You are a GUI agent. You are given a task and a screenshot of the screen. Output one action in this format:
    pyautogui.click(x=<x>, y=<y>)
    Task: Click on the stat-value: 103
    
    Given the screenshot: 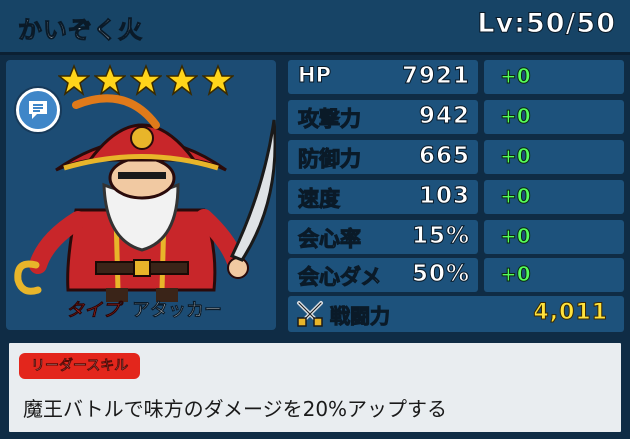 What is the action you would take?
    pyautogui.click(x=444, y=196)
    